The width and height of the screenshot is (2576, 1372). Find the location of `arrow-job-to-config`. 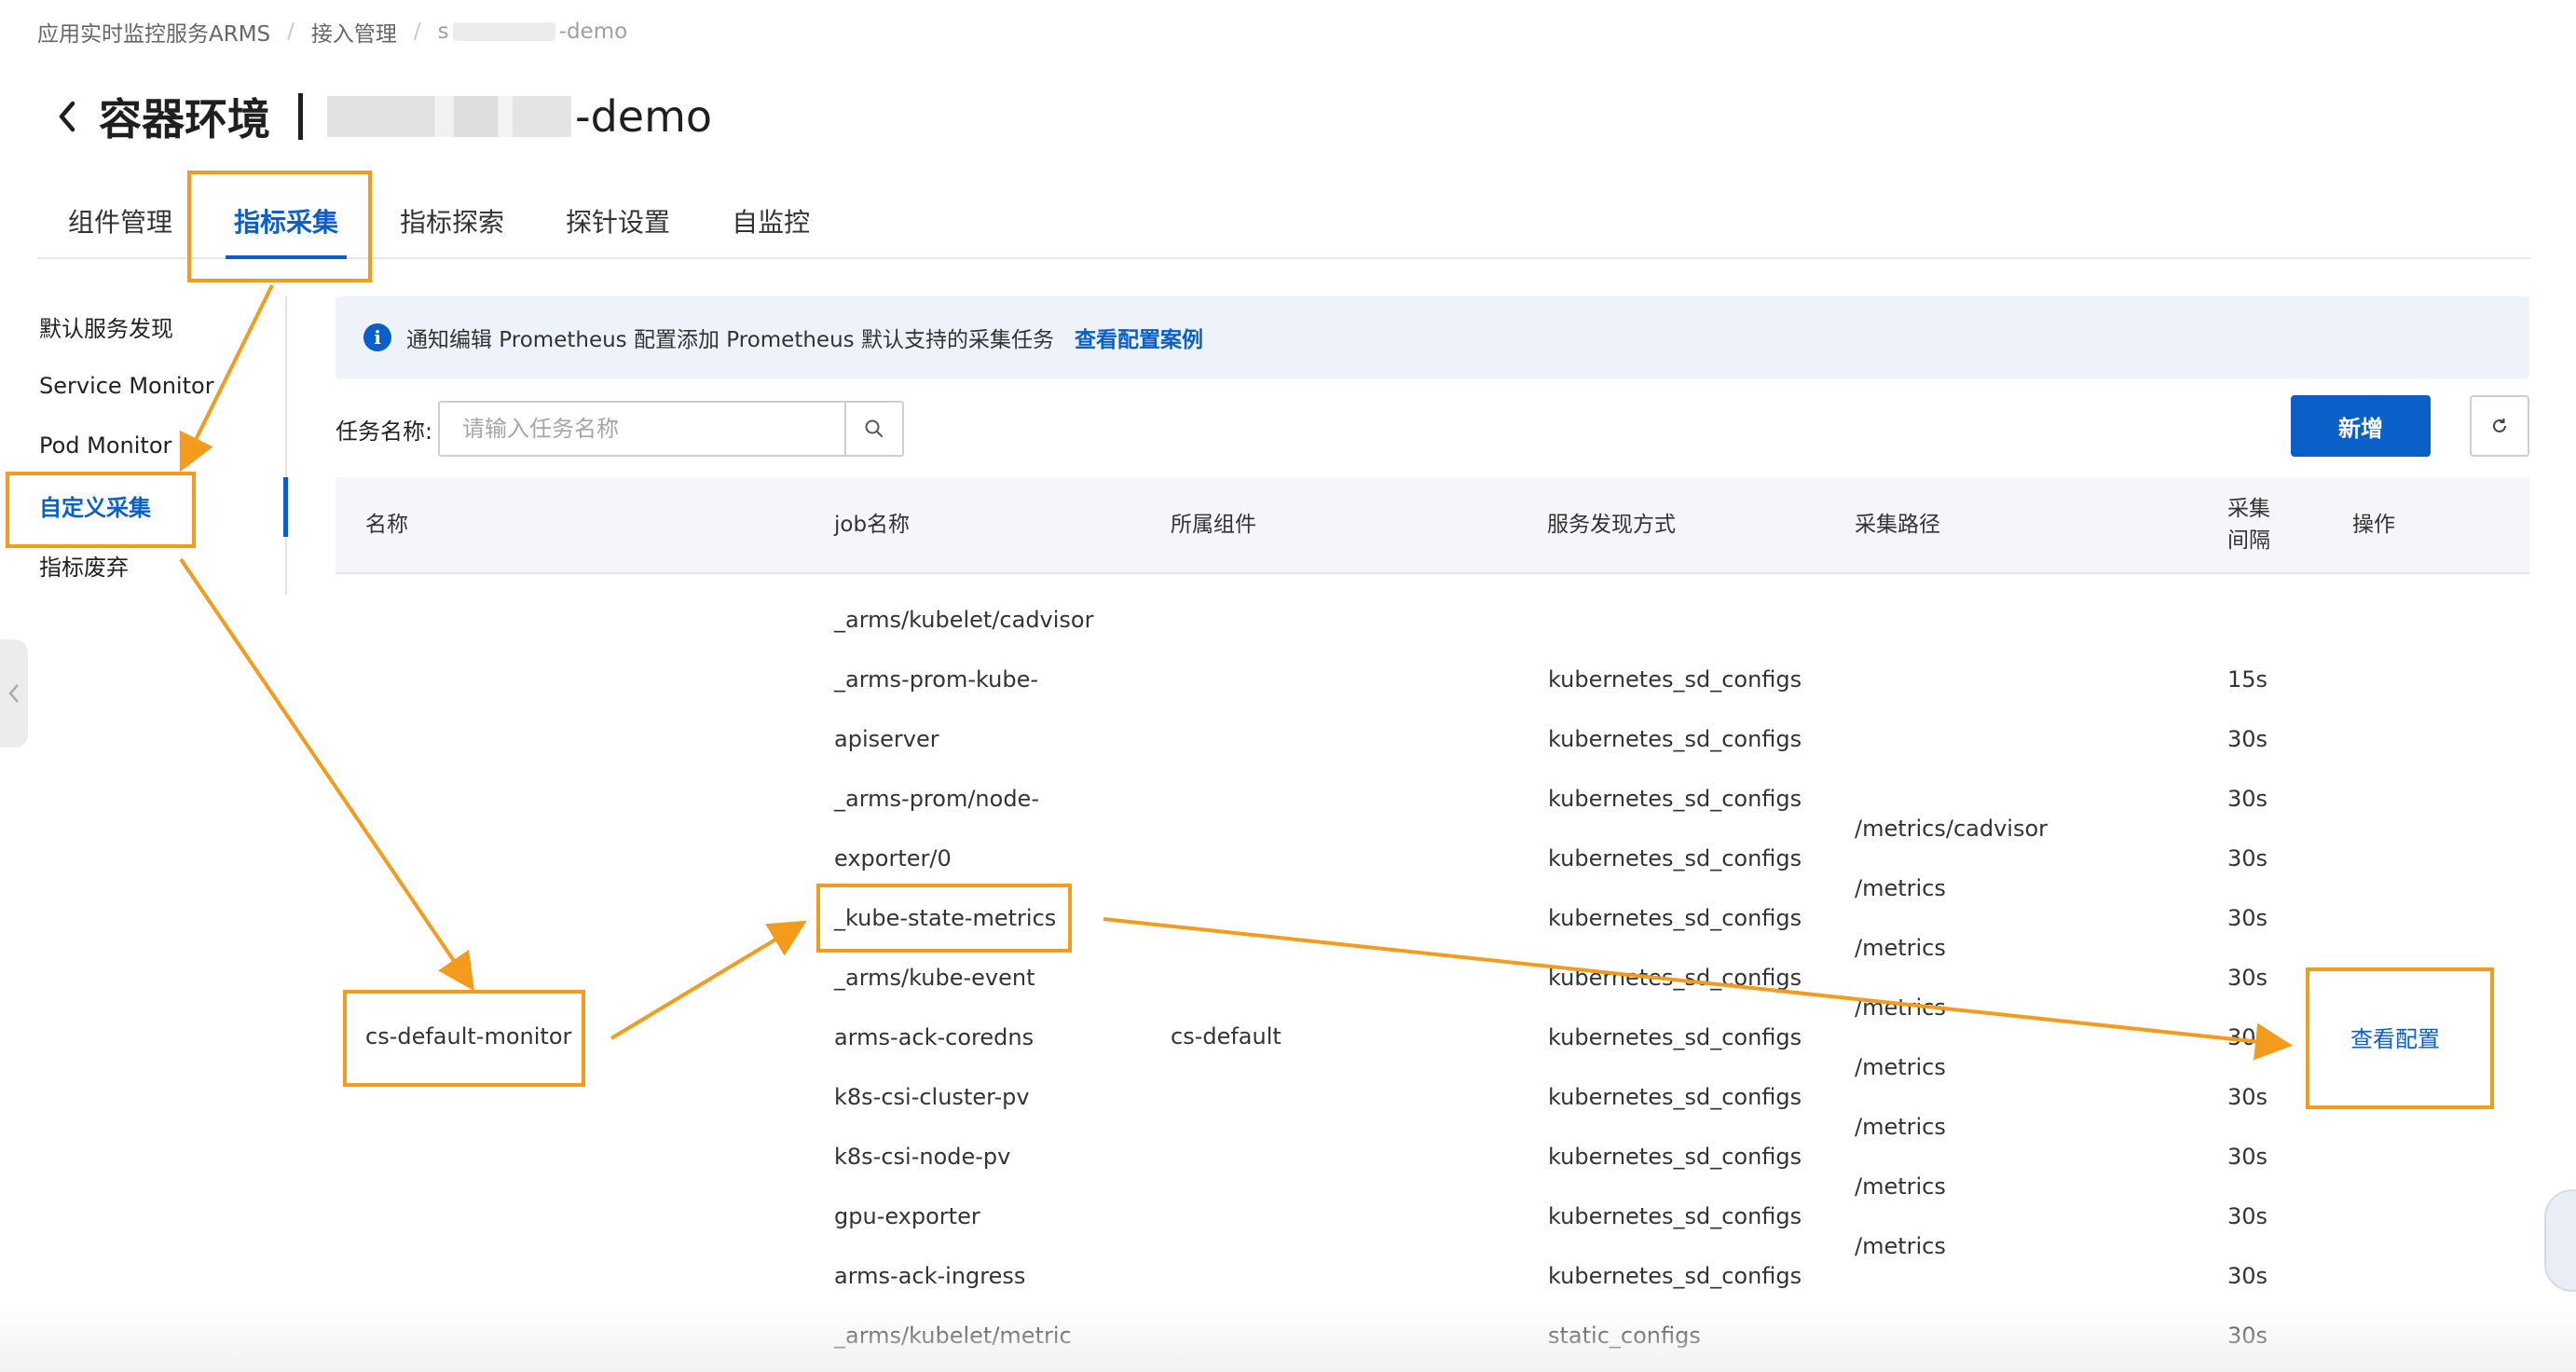

arrow-job-to-config is located at coordinates (1698, 989).